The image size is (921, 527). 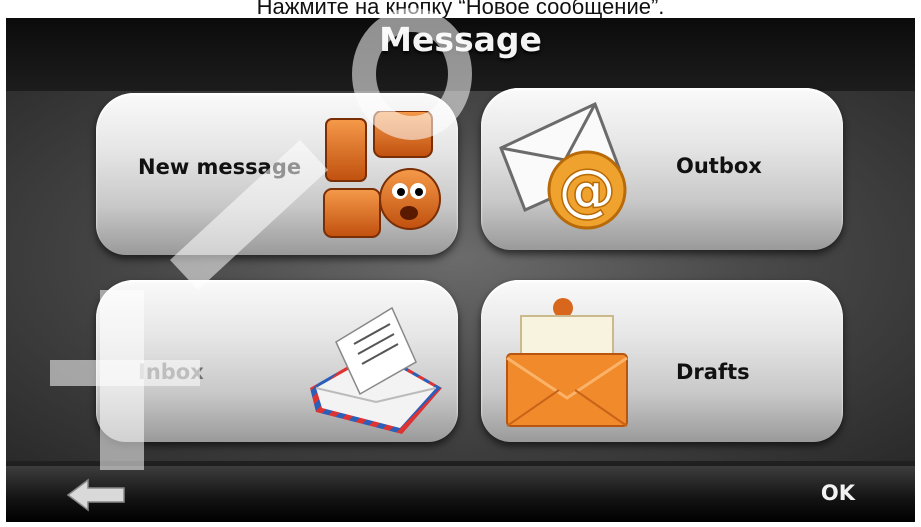 What do you see at coordinates (220, 167) in the screenshot?
I see `new-message-label: New message` at bounding box center [220, 167].